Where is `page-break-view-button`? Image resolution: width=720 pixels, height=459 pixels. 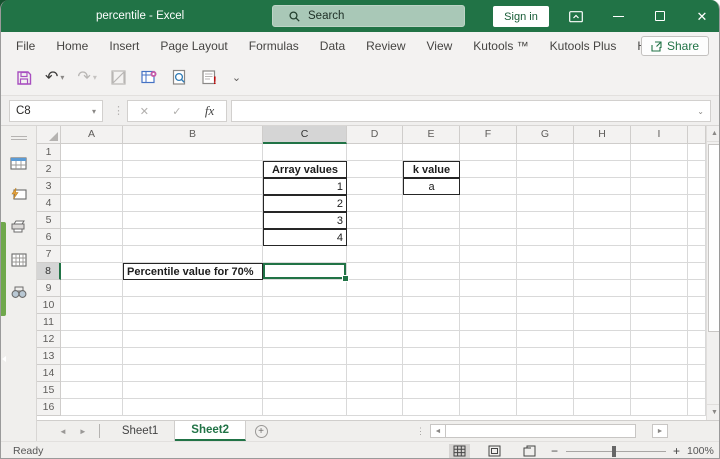 page-break-view-button is located at coordinates (529, 451).